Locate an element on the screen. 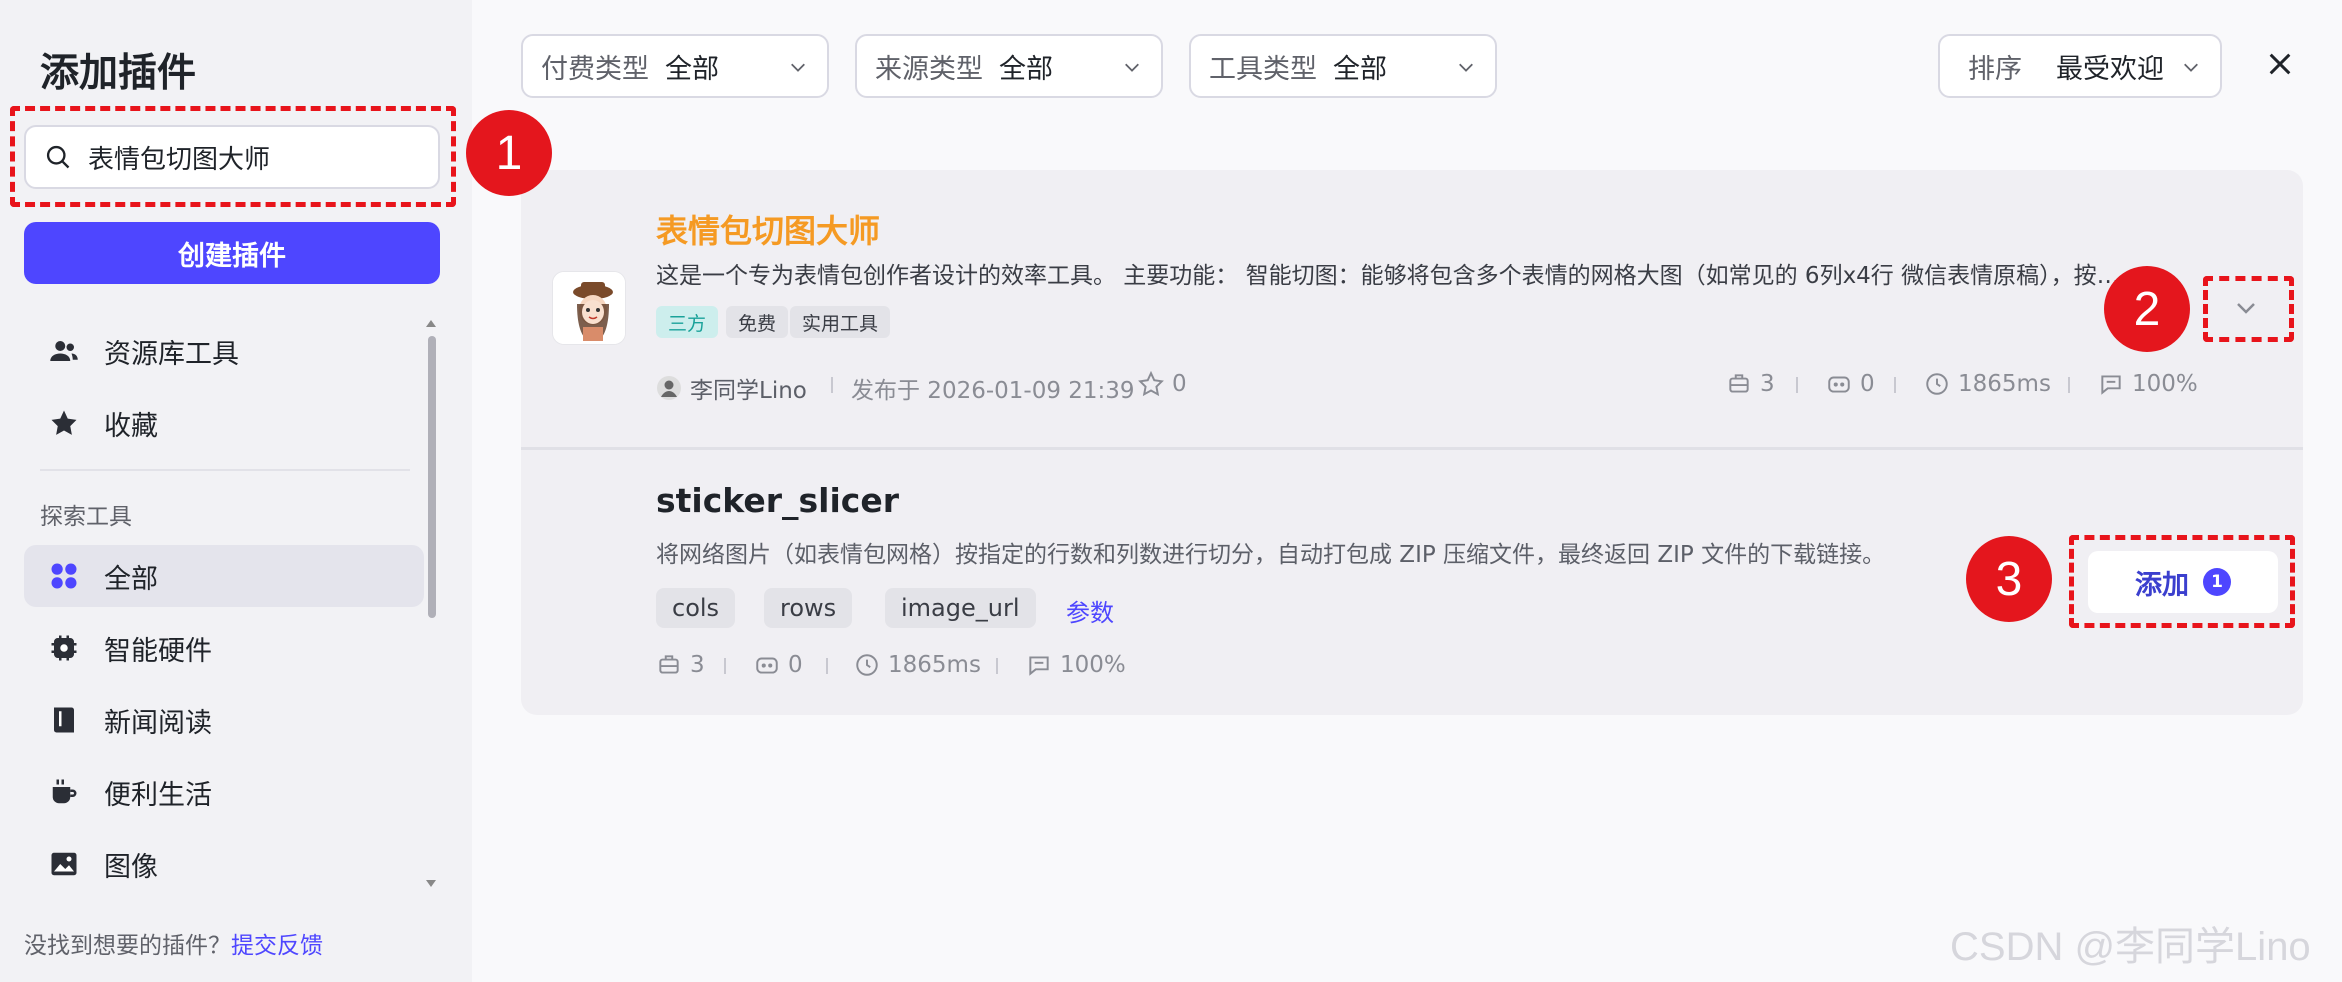 The width and height of the screenshot is (2342, 982). plugin-stars: 0 is located at coordinates (1162, 384).